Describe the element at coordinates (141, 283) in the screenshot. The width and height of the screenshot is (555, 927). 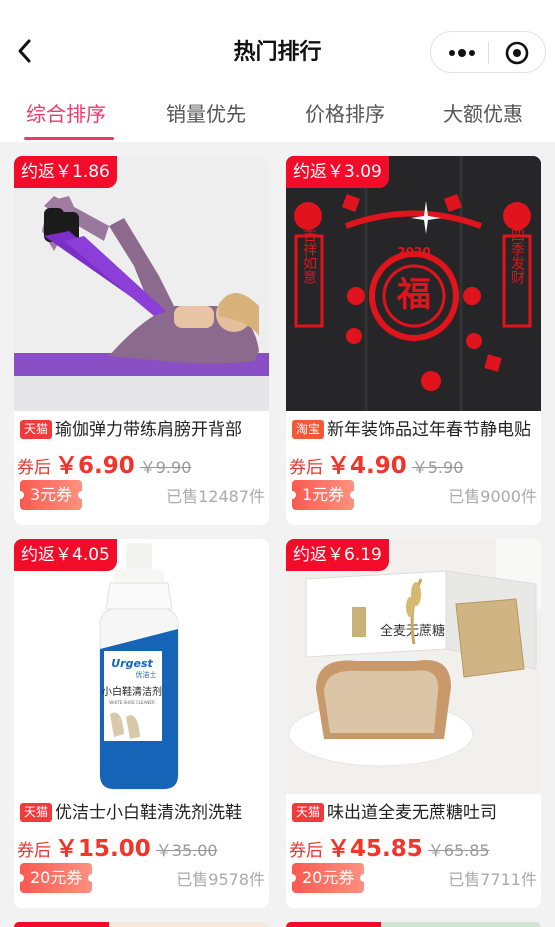
I see `yoga-band-photo: 约返￥1.86` at that location.